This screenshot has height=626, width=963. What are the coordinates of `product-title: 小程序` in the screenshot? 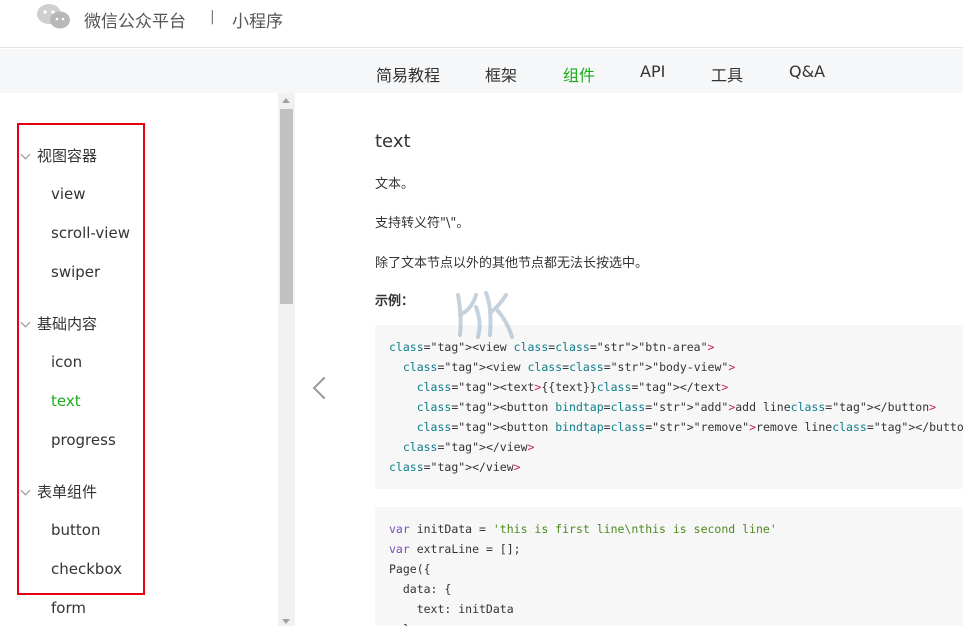 It's located at (257, 19).